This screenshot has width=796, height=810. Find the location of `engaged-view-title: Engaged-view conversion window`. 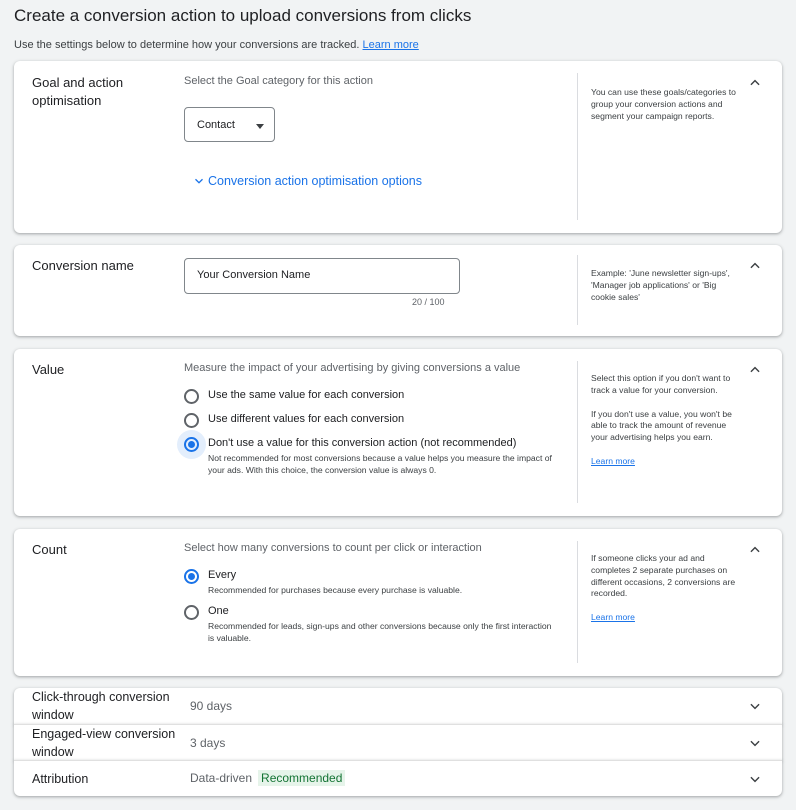

engaged-view-title: Engaged-view conversion window is located at coordinates (103, 743).